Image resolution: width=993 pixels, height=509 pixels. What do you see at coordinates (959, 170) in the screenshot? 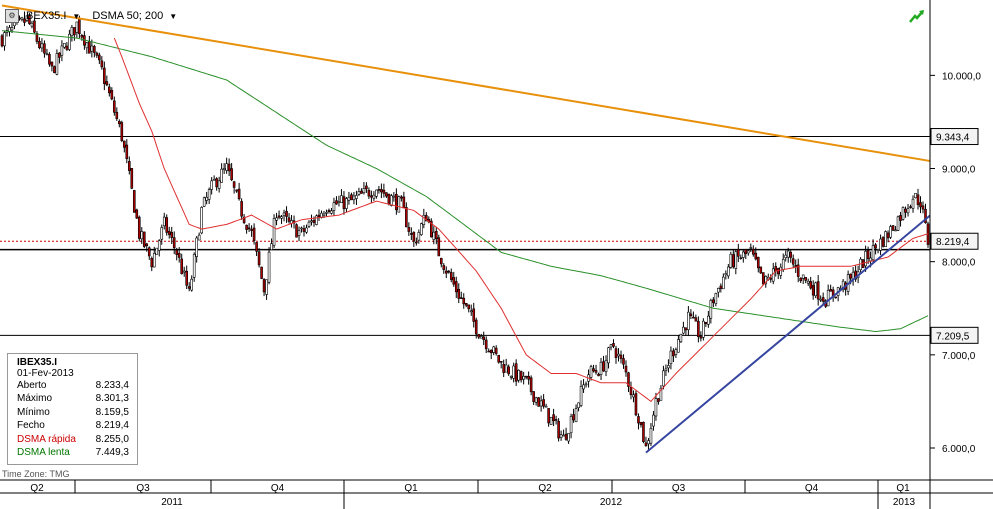
I see `y-tick-label: 9.000,0` at bounding box center [959, 170].